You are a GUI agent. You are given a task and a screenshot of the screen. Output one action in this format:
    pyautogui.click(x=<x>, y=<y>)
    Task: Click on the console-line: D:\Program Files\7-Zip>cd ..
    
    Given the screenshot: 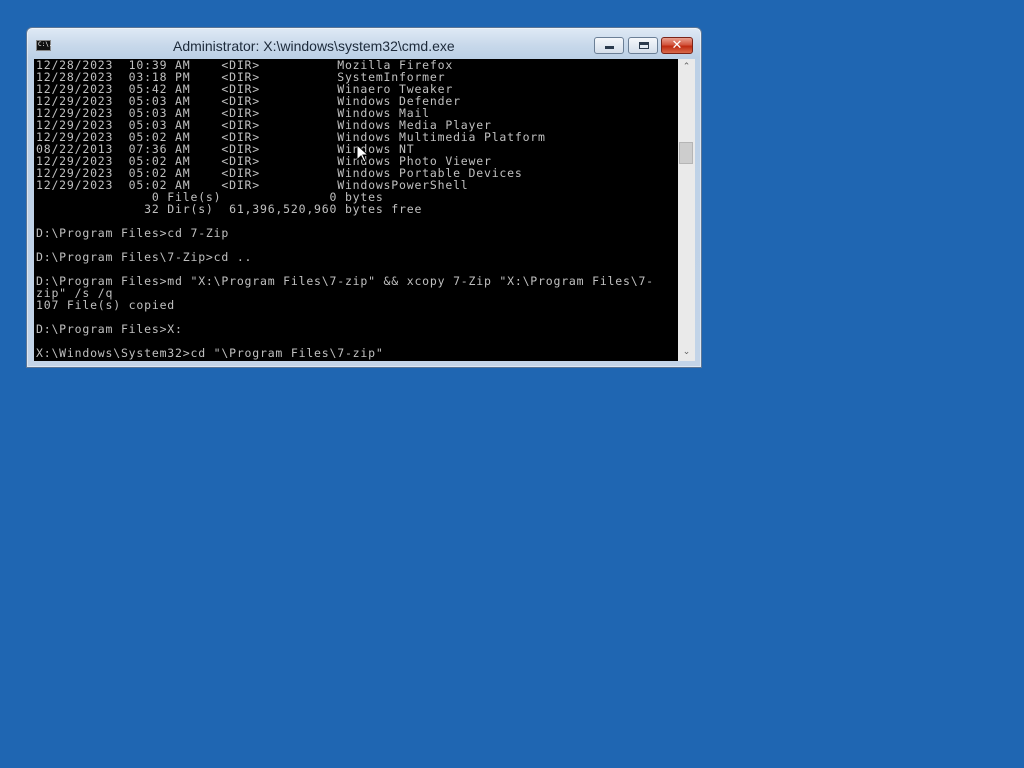 What is the action you would take?
    pyautogui.click(x=144, y=257)
    